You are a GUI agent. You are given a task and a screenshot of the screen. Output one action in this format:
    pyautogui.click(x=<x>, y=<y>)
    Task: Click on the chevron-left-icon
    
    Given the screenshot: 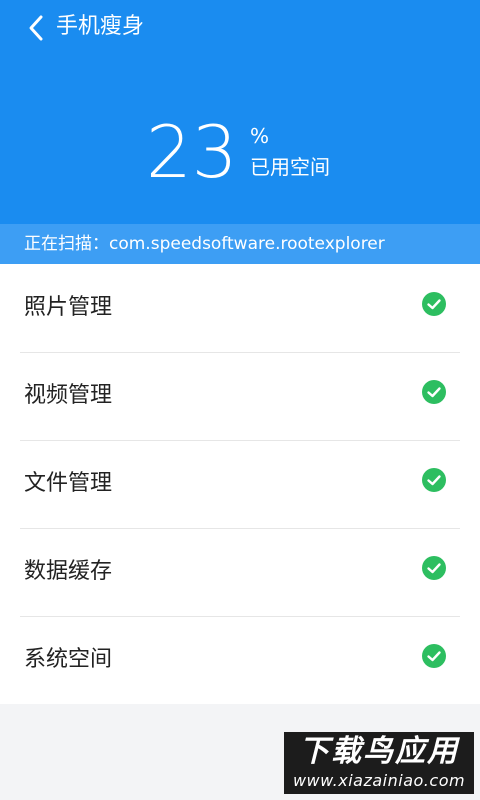 What is the action you would take?
    pyautogui.click(x=36, y=28)
    